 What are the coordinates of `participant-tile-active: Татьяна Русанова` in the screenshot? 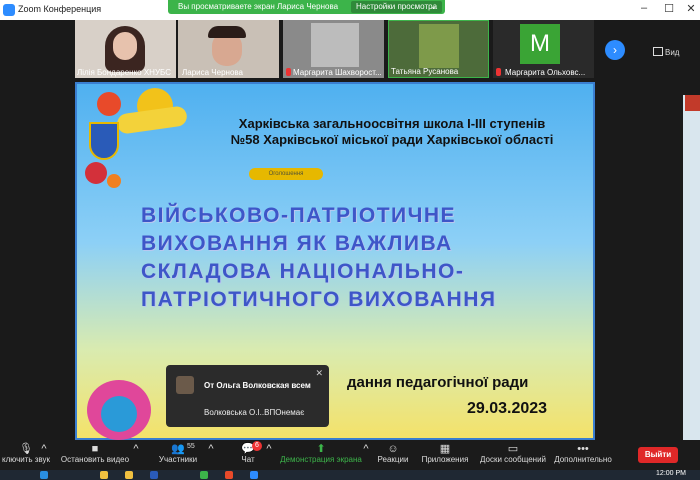 It's located at (438, 49).